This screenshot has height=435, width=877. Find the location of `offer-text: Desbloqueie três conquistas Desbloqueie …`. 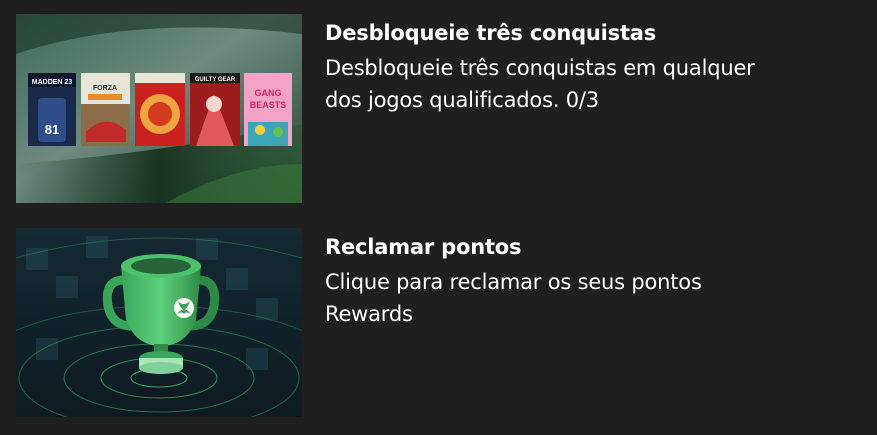

offer-text: Desbloqueie três conquistas Desbloqueie … is located at coordinates (585, 67).